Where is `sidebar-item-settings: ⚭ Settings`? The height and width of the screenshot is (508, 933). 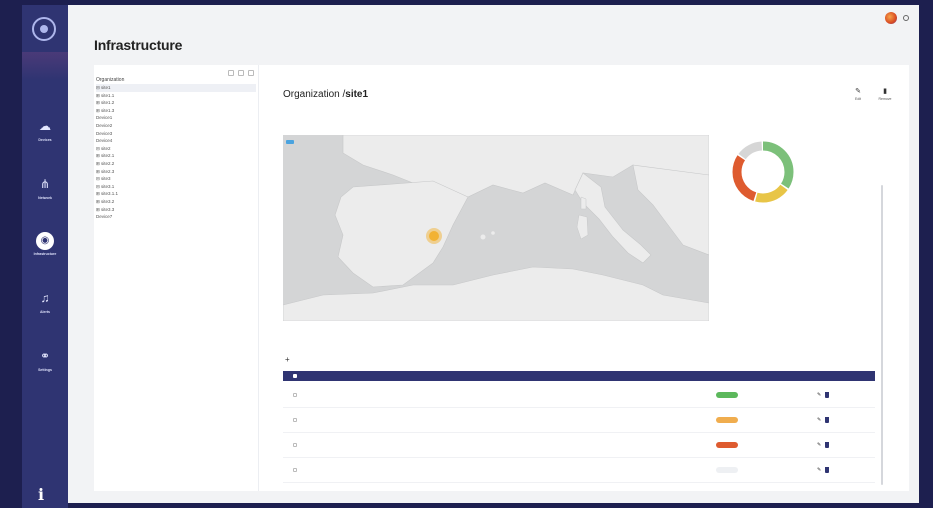 sidebar-item-settings: ⚭ Settings is located at coordinates (45, 370).